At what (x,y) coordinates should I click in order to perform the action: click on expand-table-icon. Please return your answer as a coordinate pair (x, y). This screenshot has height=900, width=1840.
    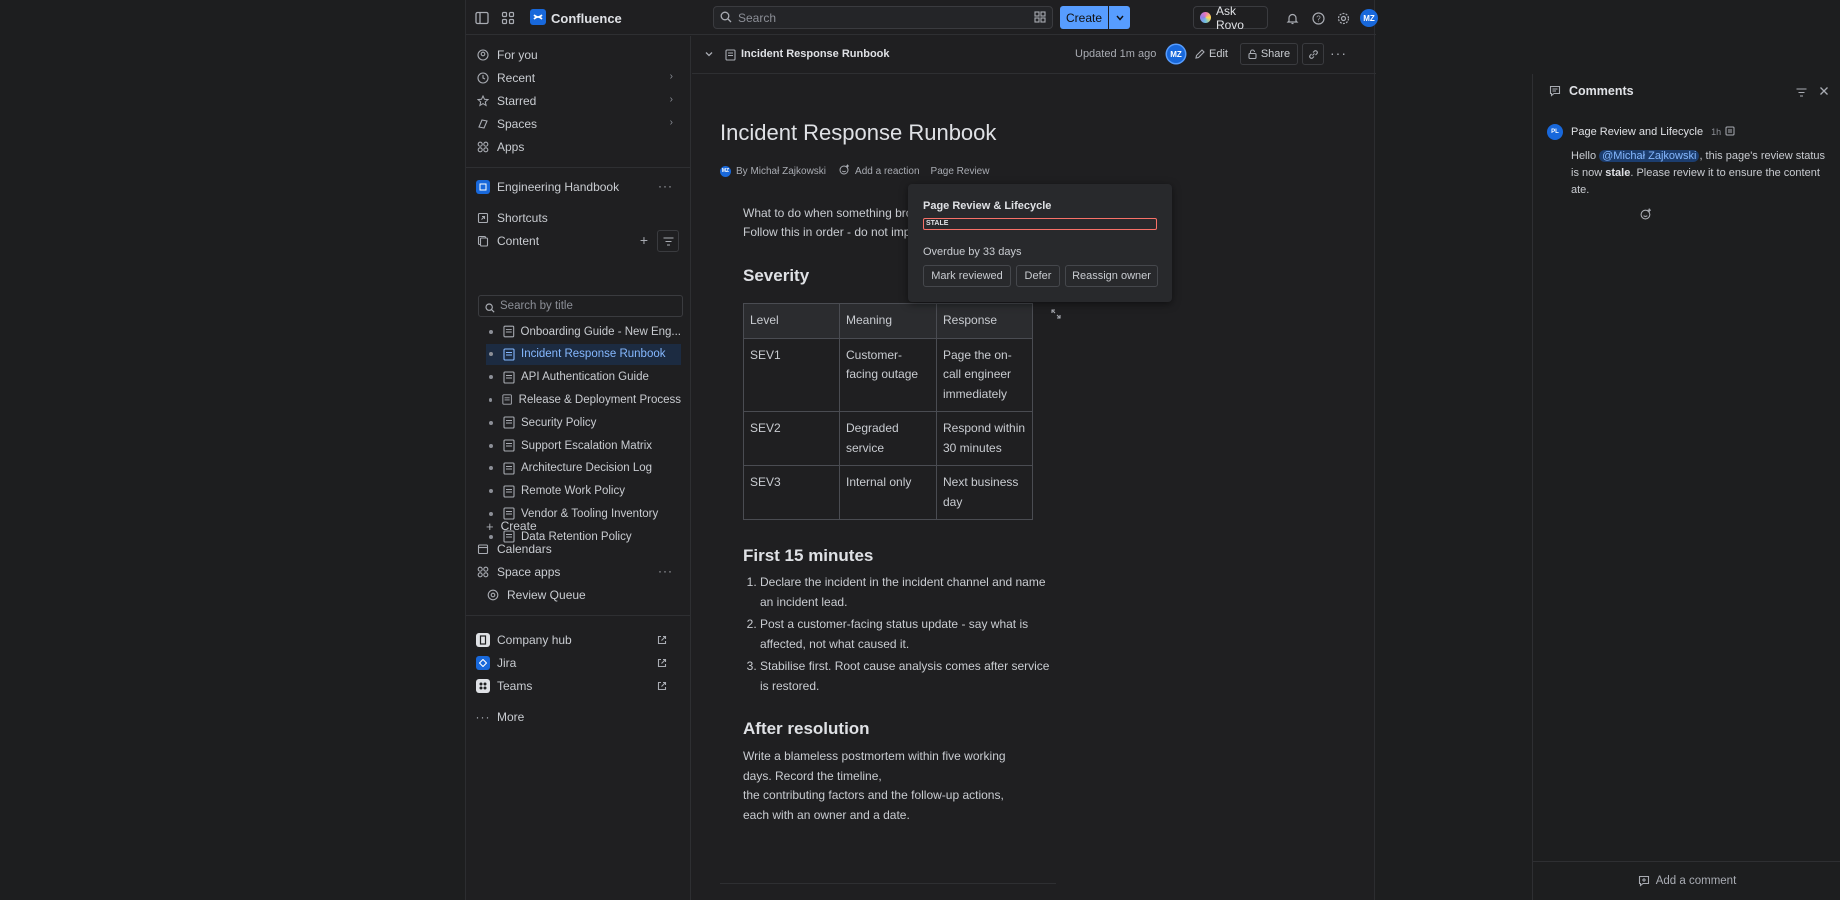
    Looking at the image, I should click on (1056, 314).